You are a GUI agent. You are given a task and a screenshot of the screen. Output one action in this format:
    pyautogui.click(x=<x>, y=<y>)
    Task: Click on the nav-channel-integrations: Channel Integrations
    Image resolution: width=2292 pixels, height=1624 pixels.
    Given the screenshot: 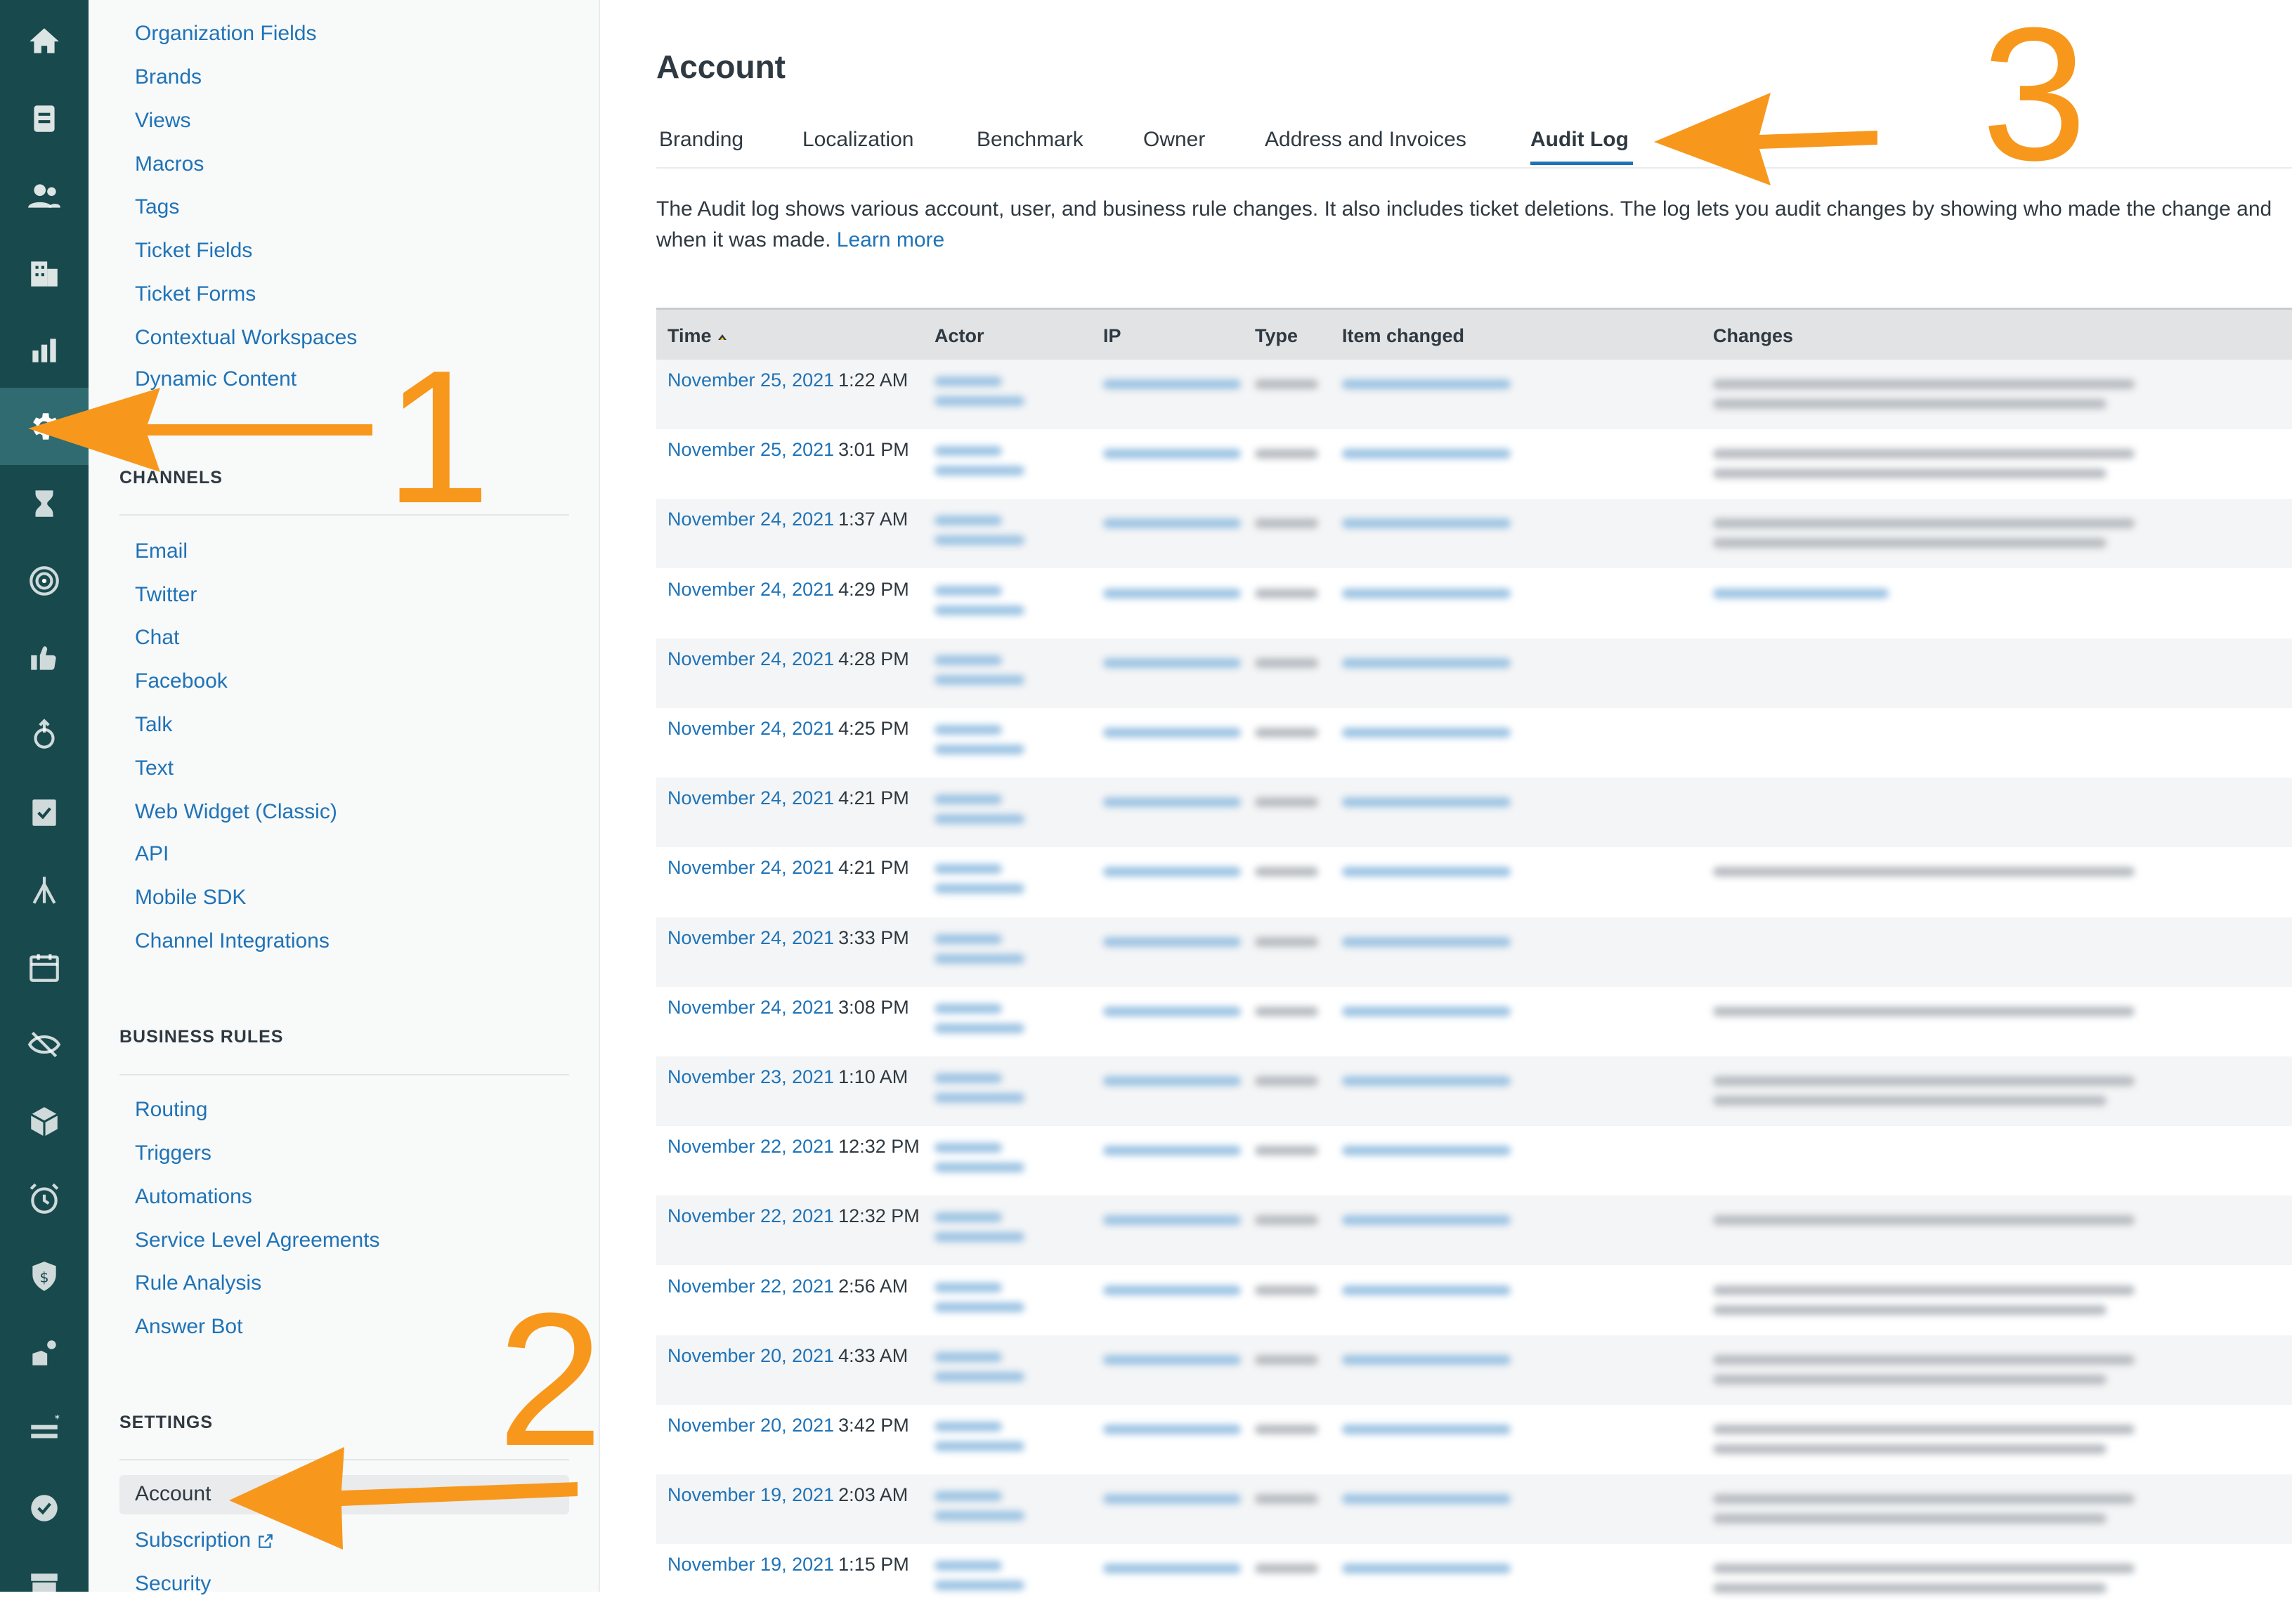 What is the action you would take?
    pyautogui.click(x=233, y=941)
    